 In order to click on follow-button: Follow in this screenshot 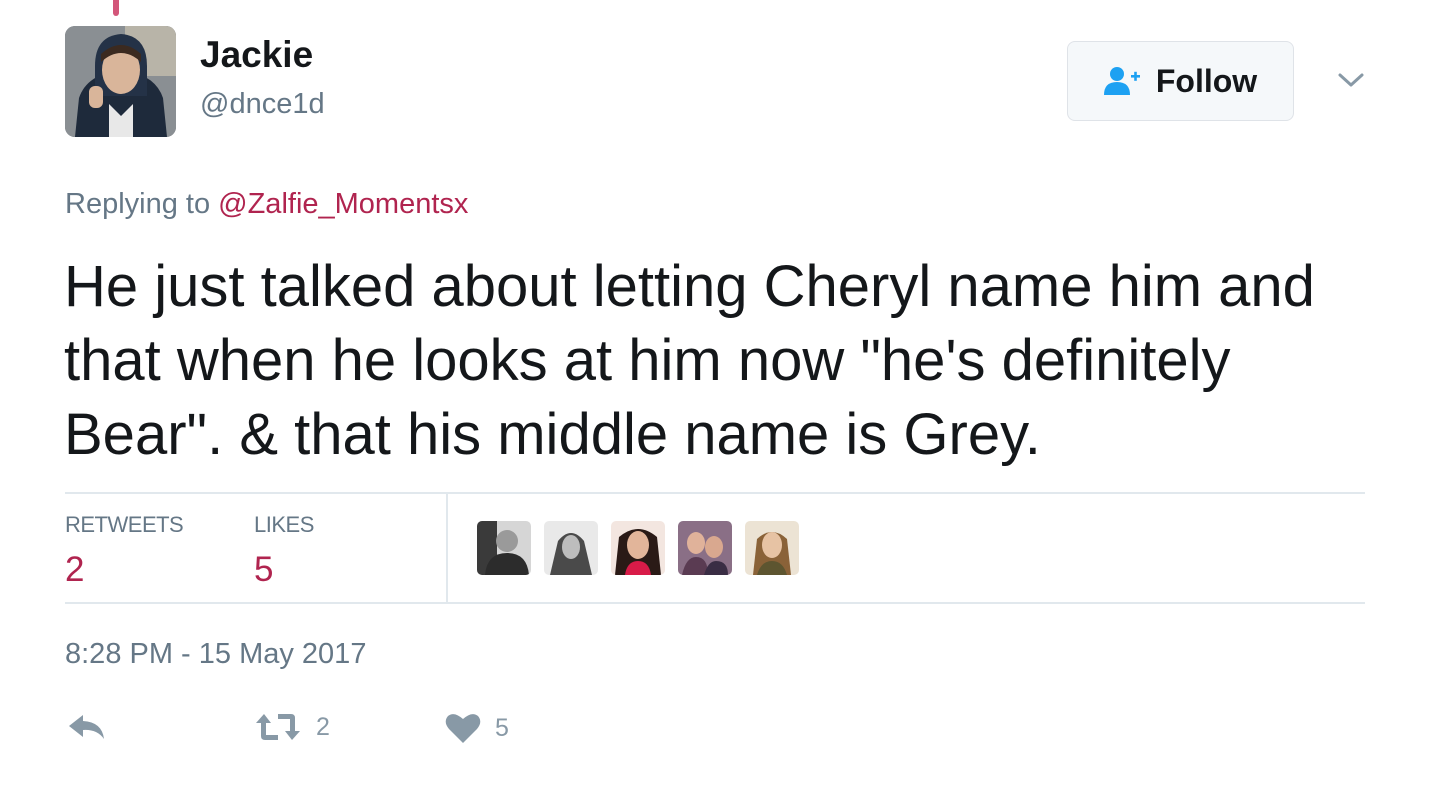, I will do `click(1180, 81)`.